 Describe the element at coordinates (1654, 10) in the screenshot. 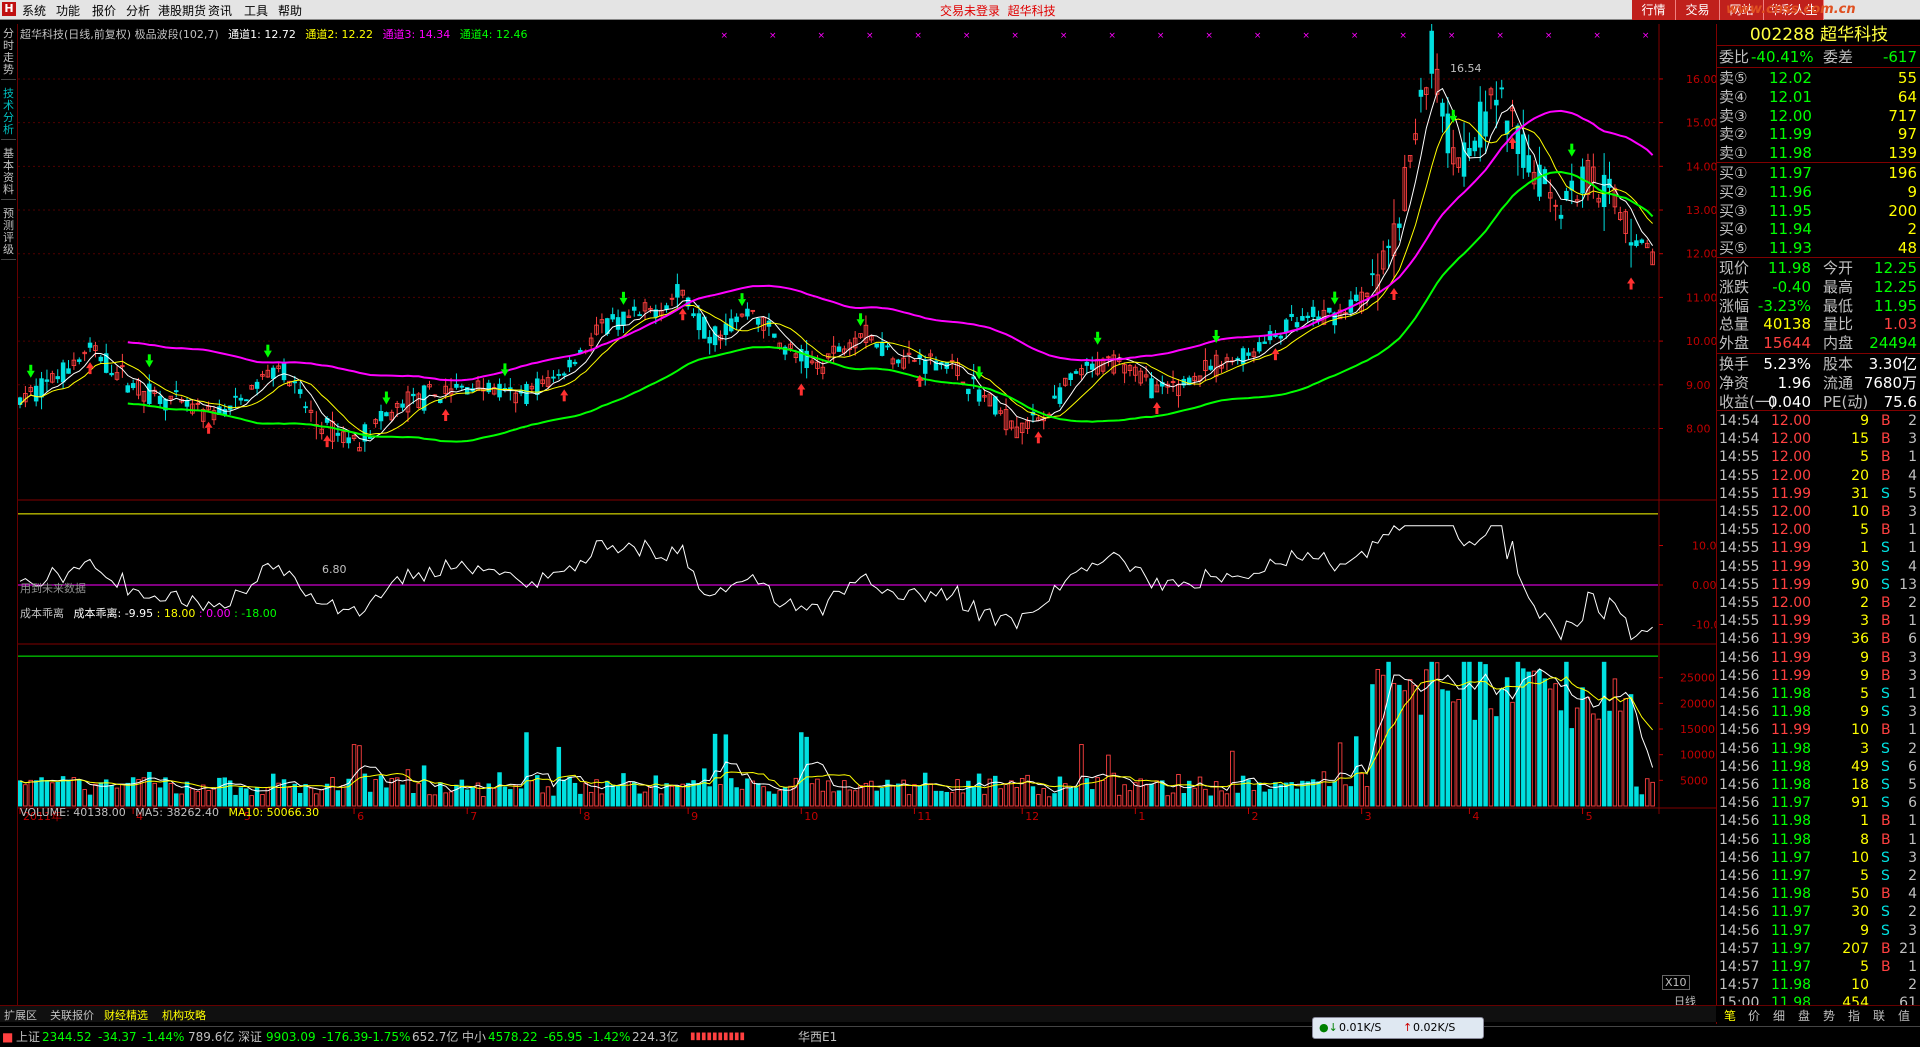

I see `market-button: 行情` at that location.